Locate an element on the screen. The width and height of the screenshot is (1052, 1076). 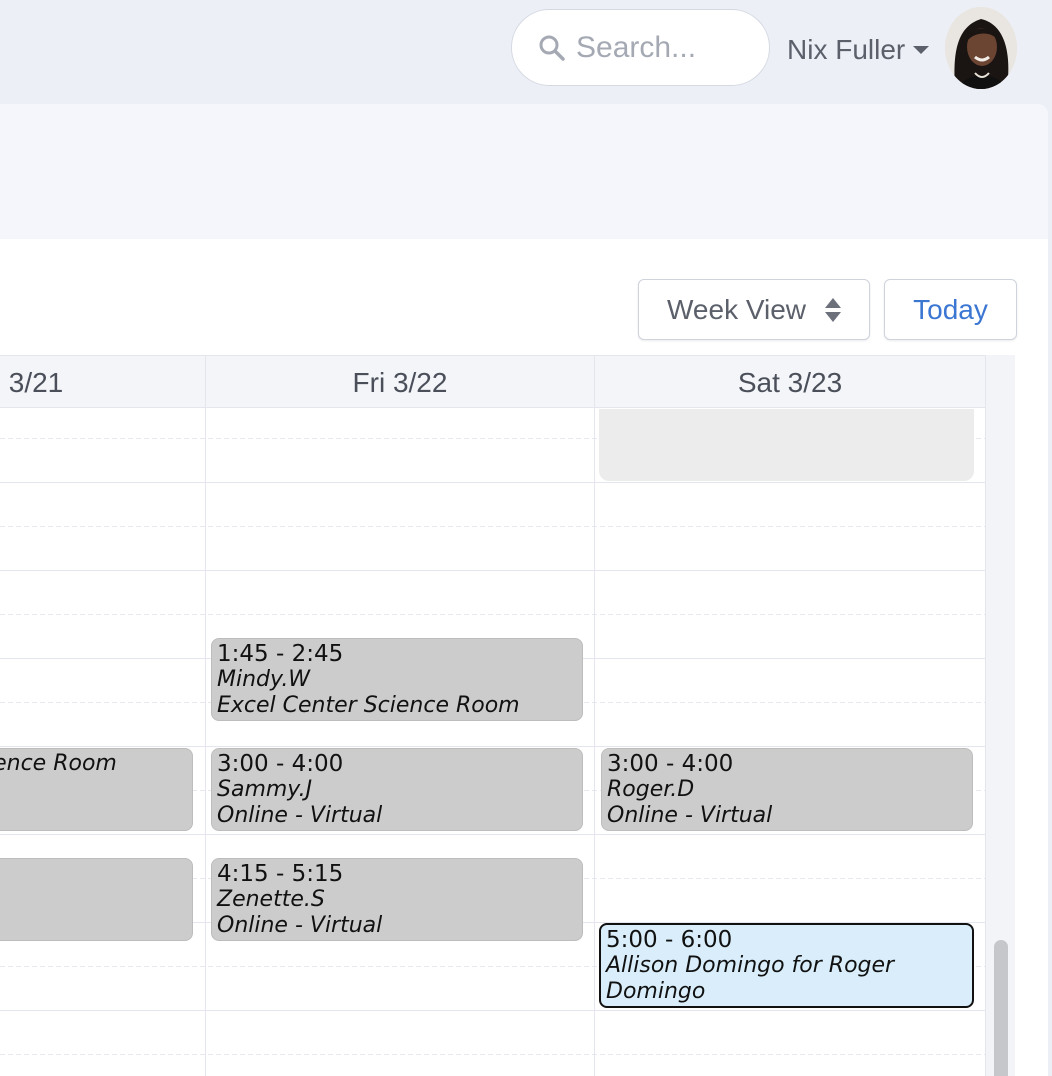
event-time: 1:45 - 2:45 is located at coordinates (280, 654).